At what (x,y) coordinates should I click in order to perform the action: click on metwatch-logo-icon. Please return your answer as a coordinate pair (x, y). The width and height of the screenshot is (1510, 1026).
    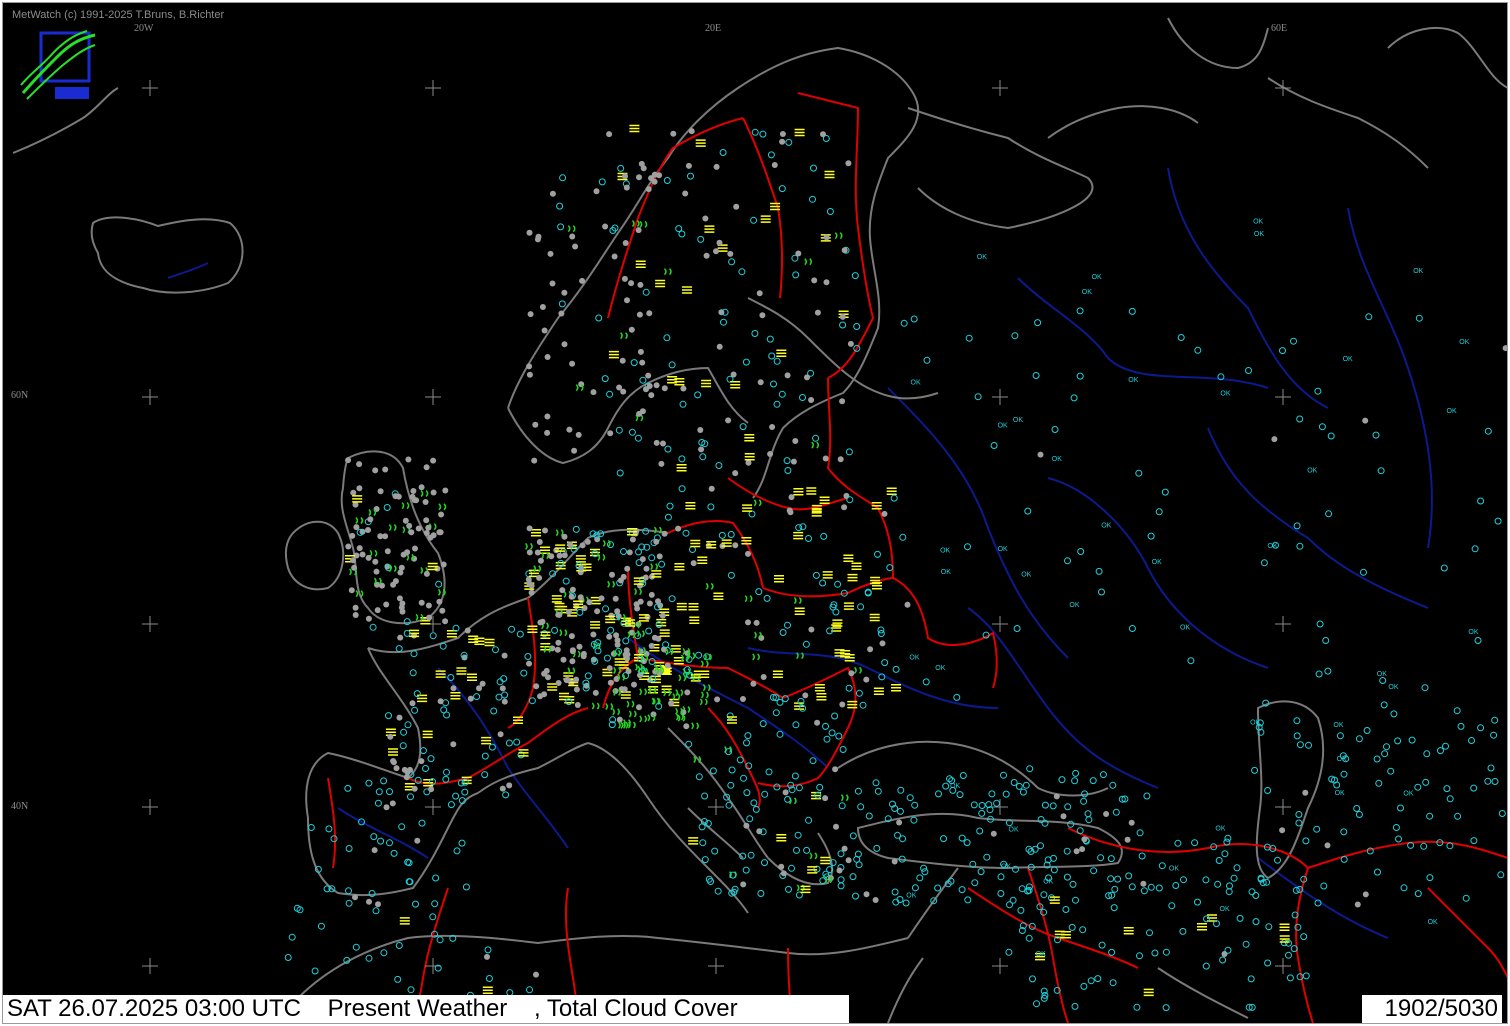
    Looking at the image, I should click on (57, 67).